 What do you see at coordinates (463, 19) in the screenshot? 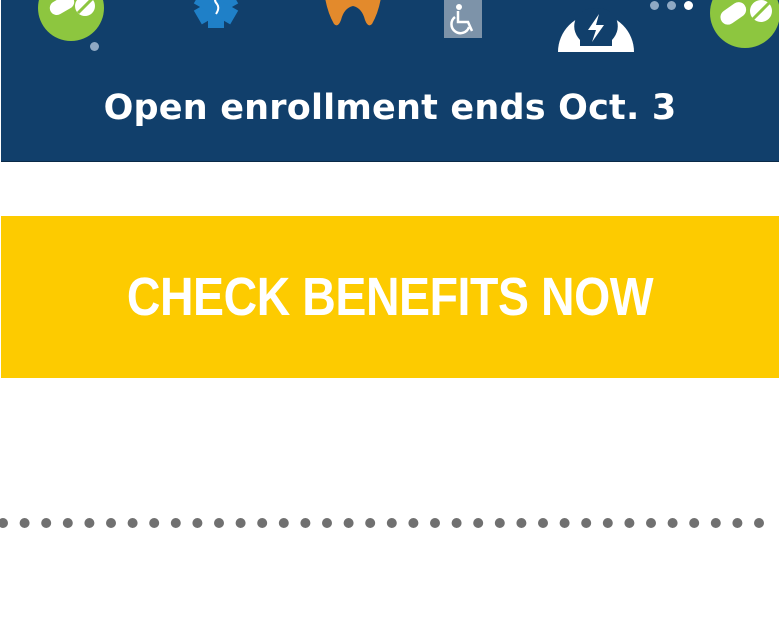
I see `wheelchair-icon` at bounding box center [463, 19].